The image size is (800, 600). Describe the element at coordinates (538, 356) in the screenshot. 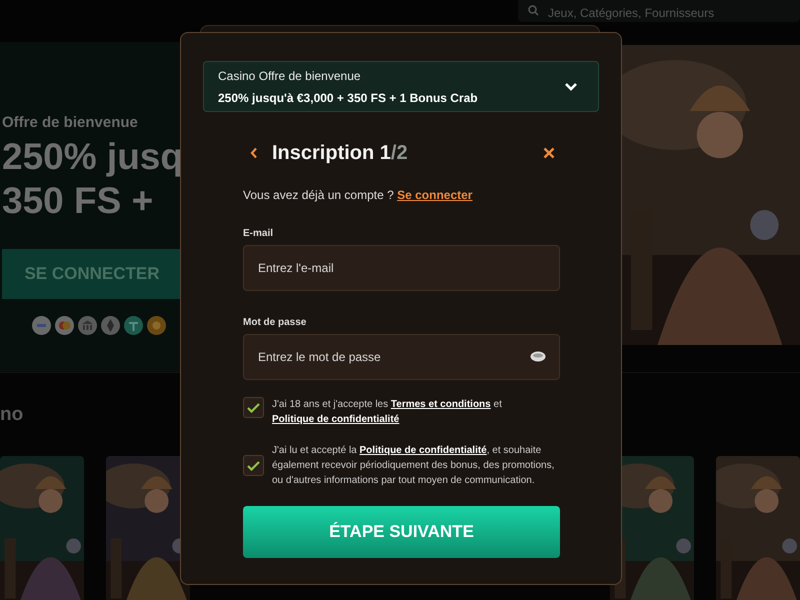

I see `eye-icon` at that location.